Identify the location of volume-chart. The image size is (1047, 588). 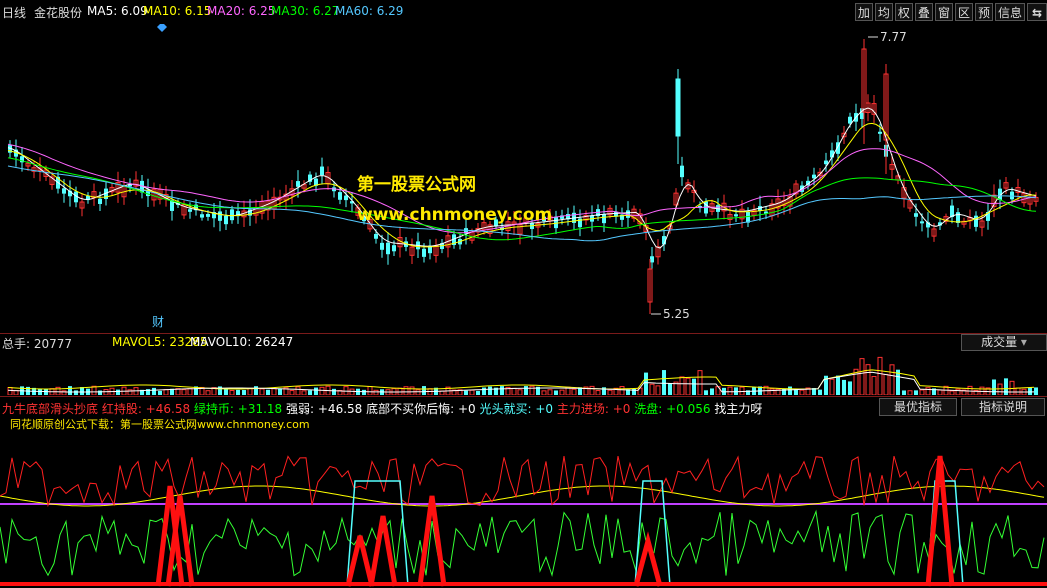
(523, 373).